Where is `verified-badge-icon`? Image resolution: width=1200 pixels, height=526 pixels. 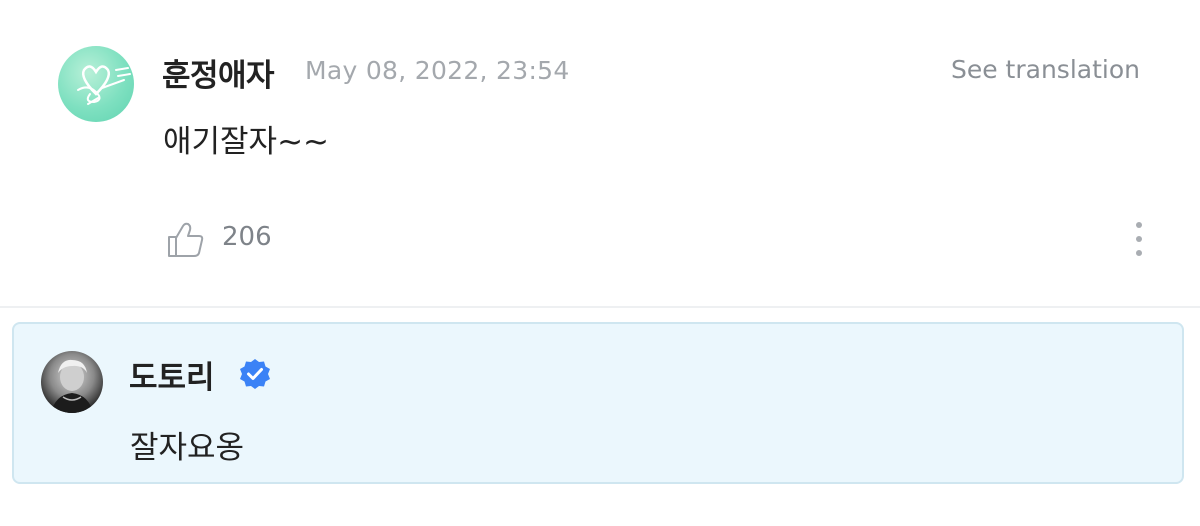
verified-badge-icon is located at coordinates (255, 374).